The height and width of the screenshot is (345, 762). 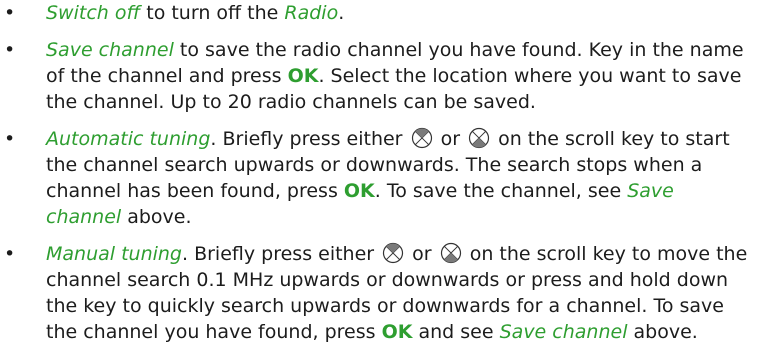 What do you see at coordinates (93, 13) in the screenshot?
I see `term-switch-off: Switch off` at bounding box center [93, 13].